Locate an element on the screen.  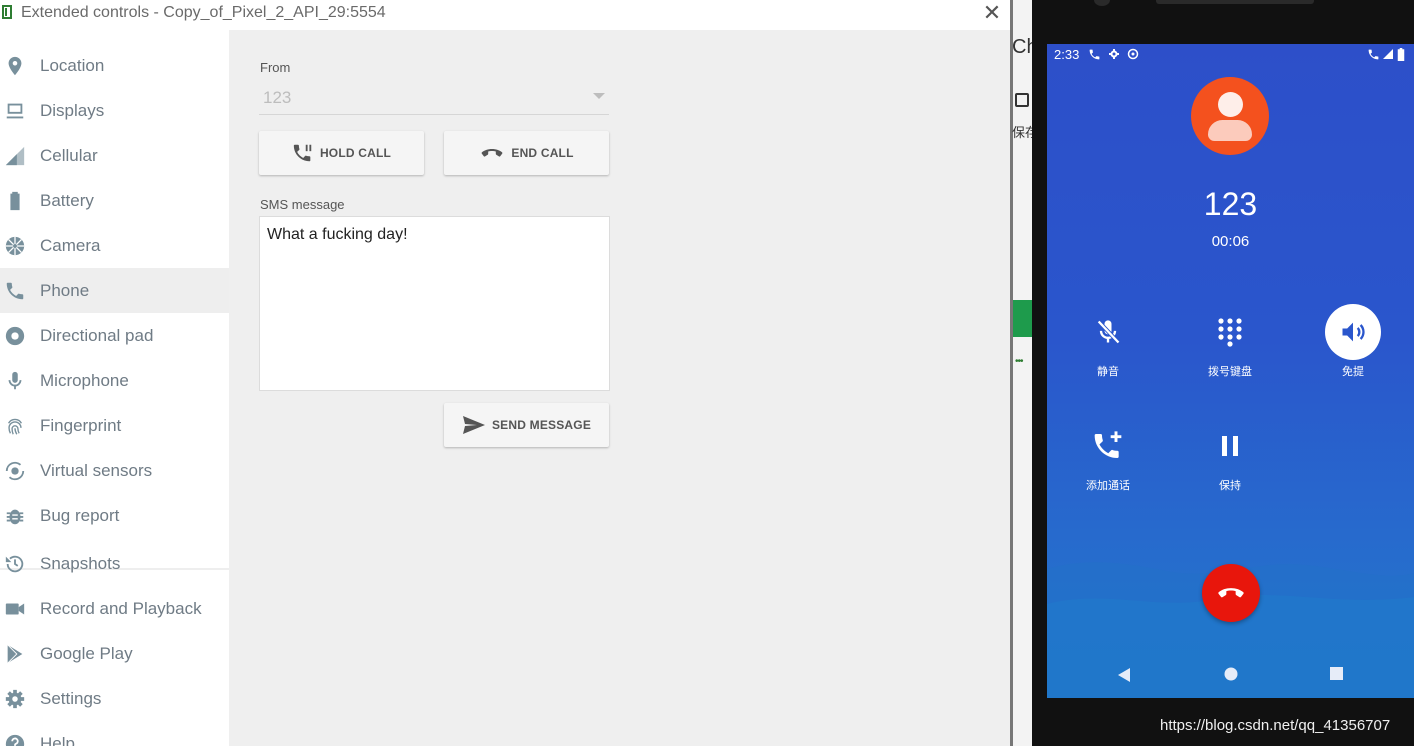
microphone-icon is located at coordinates (15, 380).